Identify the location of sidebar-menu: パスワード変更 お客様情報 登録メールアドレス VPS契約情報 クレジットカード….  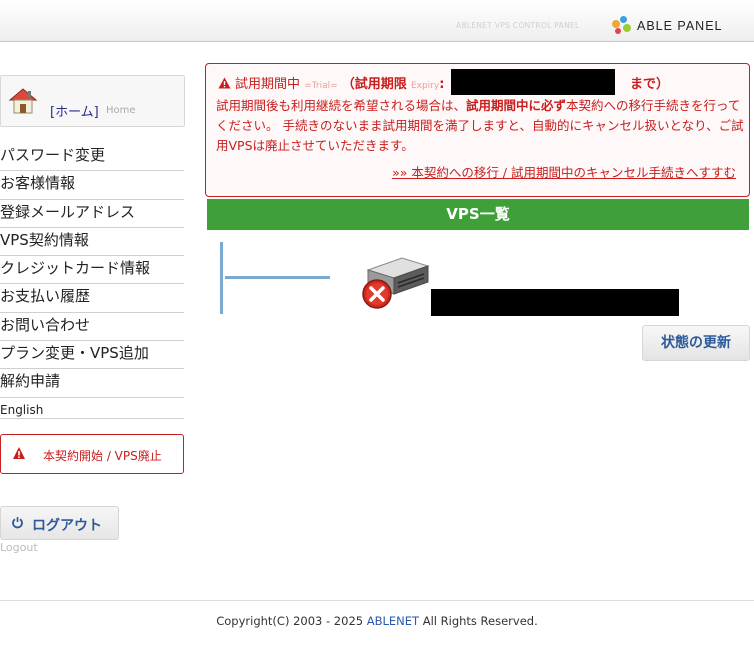
(92, 271).